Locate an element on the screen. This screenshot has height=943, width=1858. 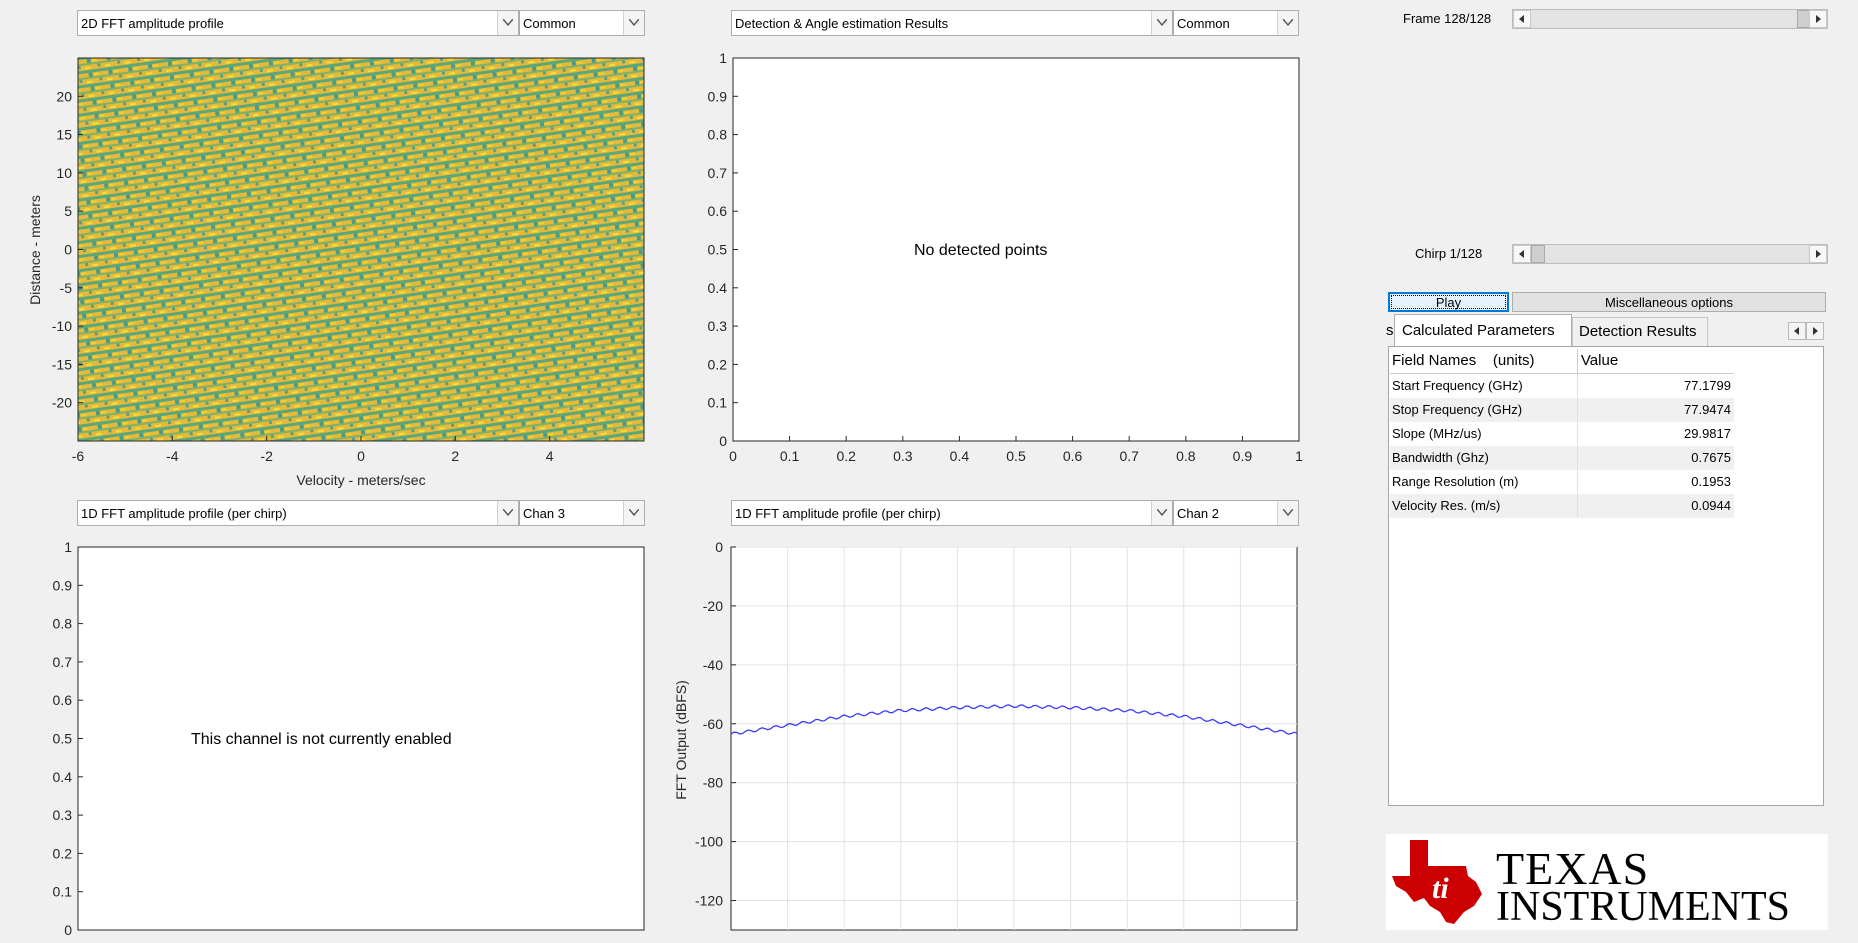
dropdown-label: 2D FFT amplitude profile is located at coordinates (152, 23).